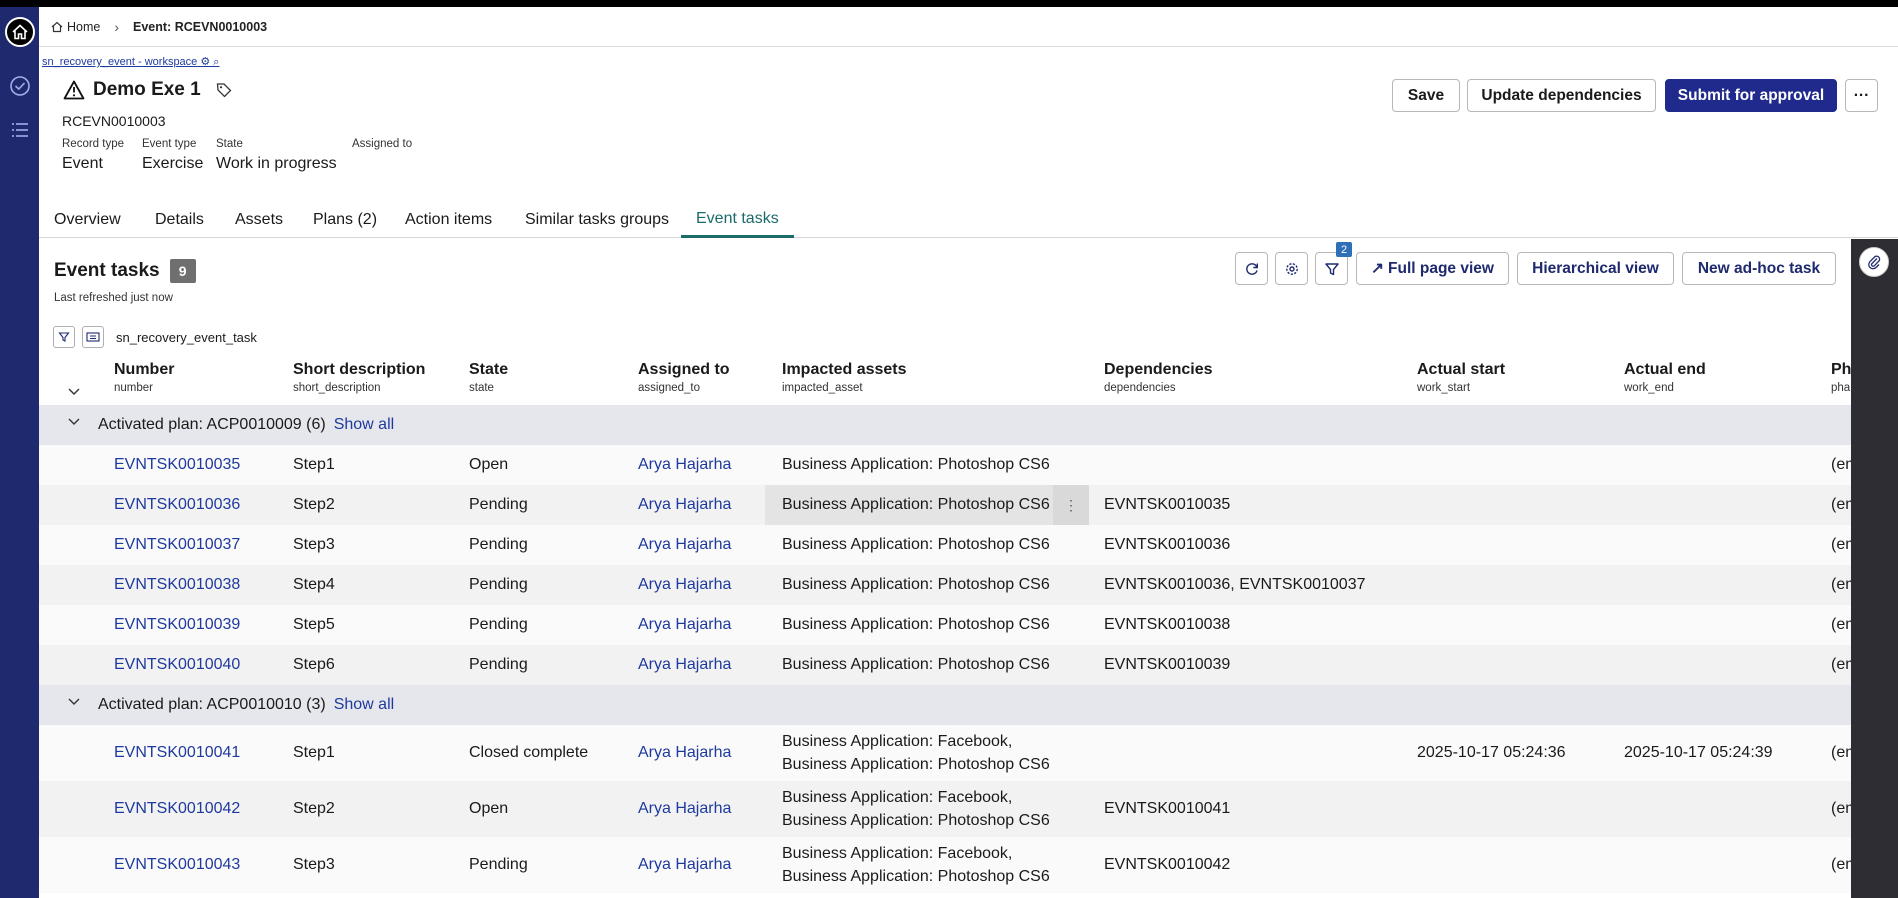  I want to click on tab-similar-tasks-groups: Similar tasks groups, so click(597, 220).